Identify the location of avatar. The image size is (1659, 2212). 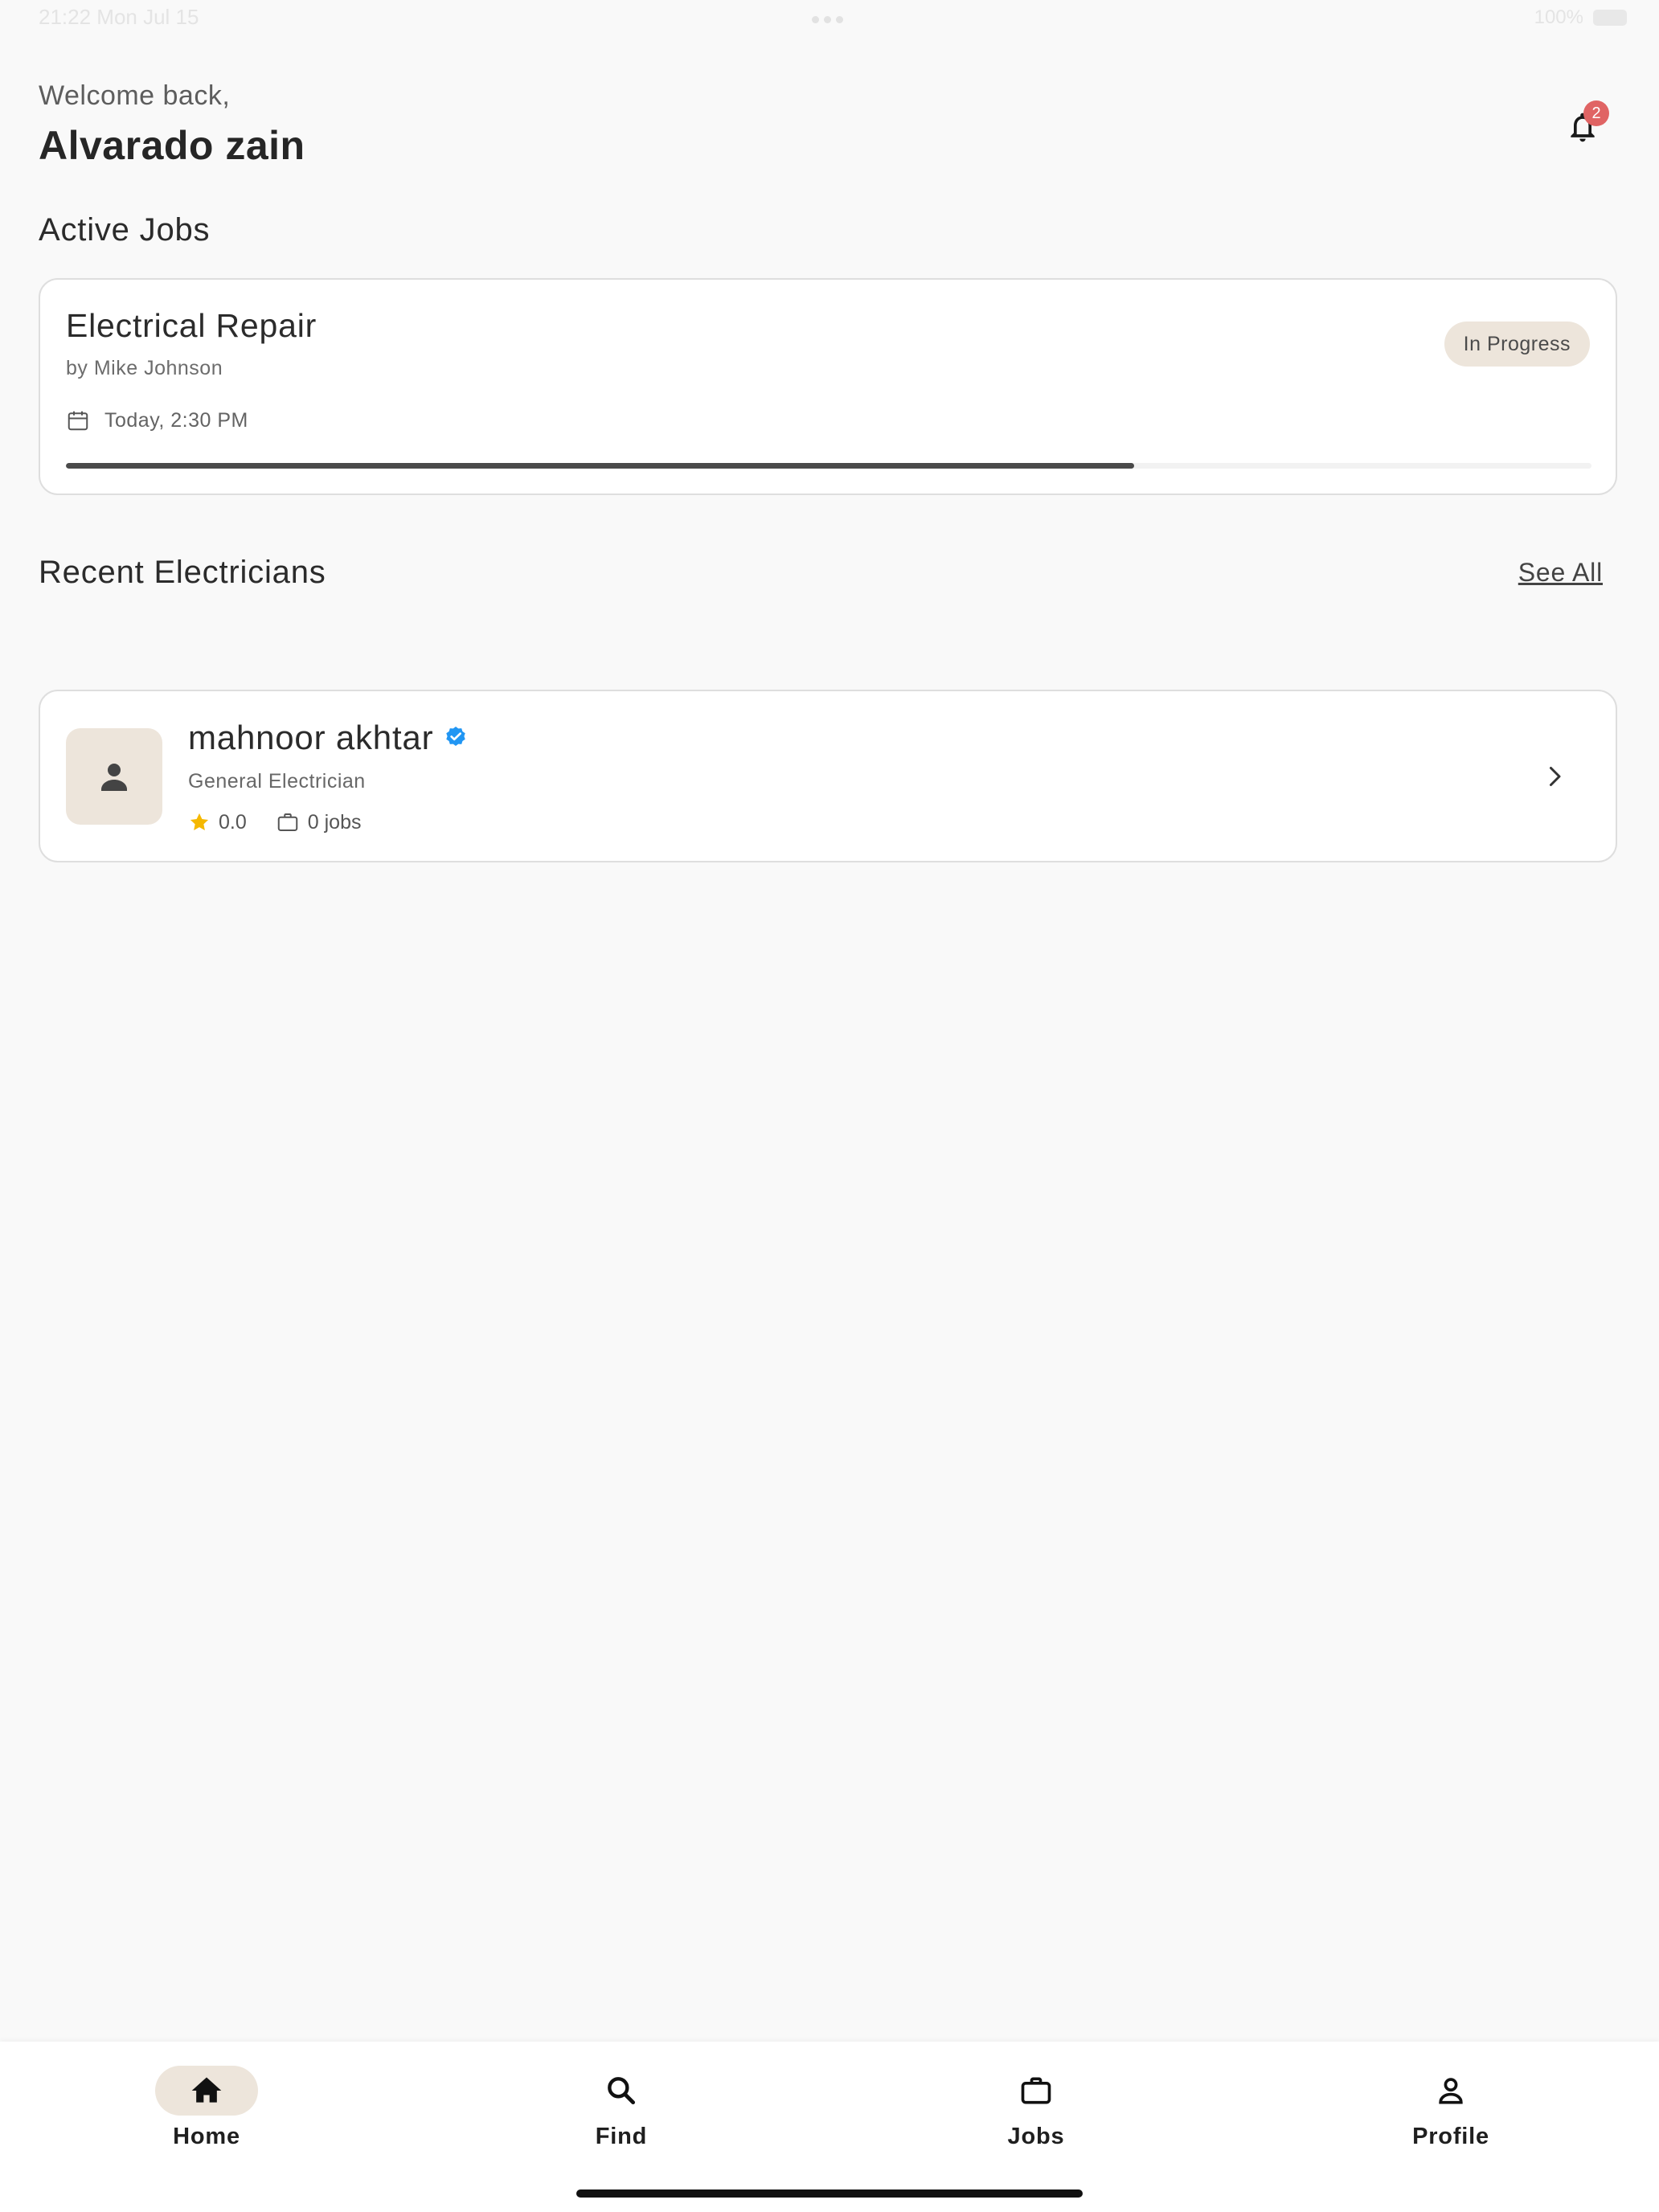
(114, 776).